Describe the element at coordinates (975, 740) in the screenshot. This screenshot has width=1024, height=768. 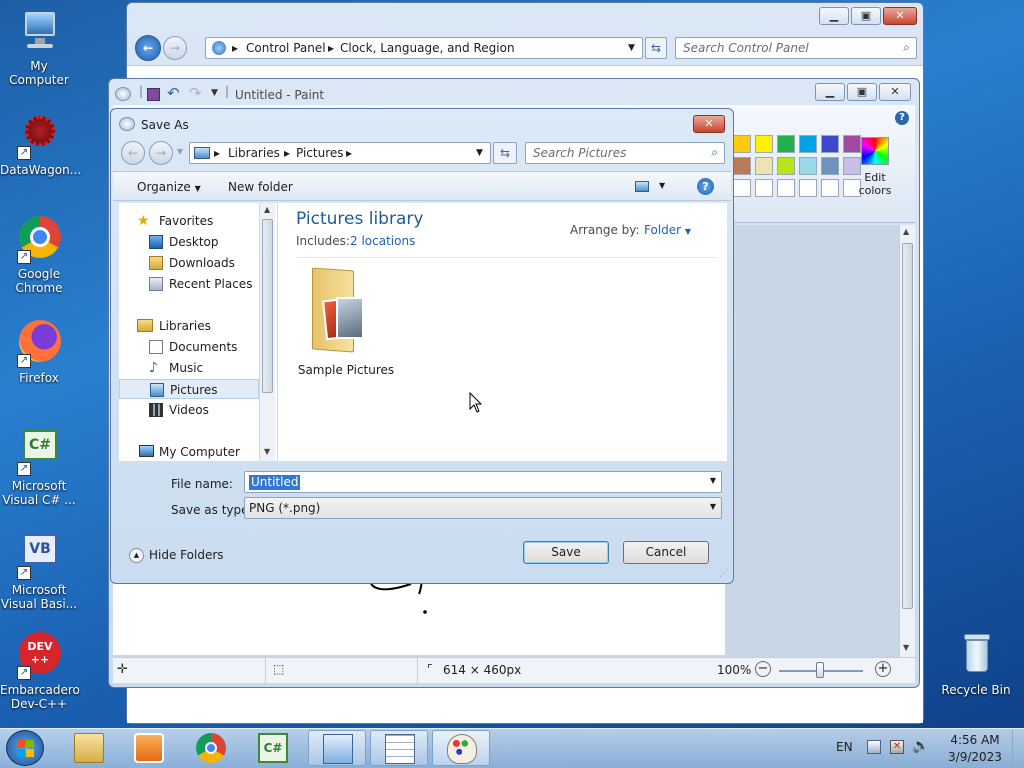
I see `clock-time: 4:56 AM` at that location.